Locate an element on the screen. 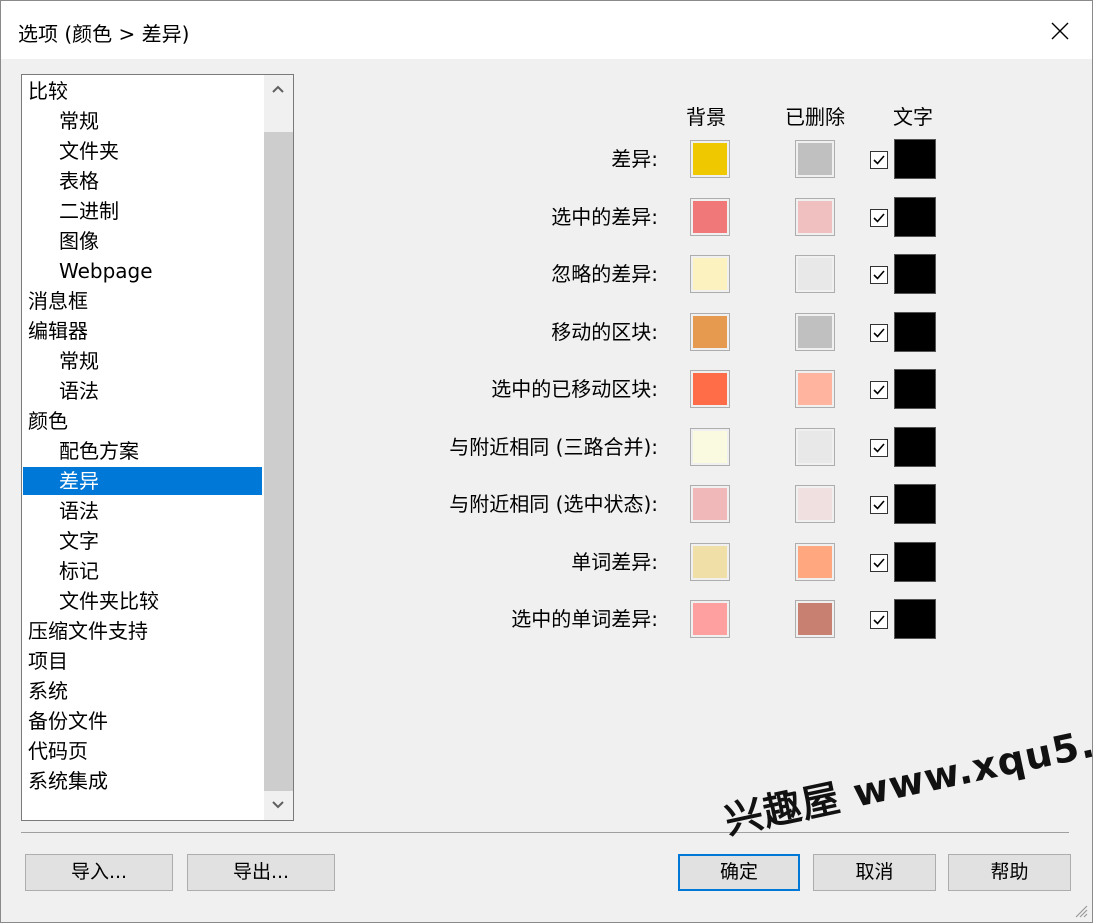 This screenshot has height=923, width=1093. tree-item: 文字 is located at coordinates (79, 541).